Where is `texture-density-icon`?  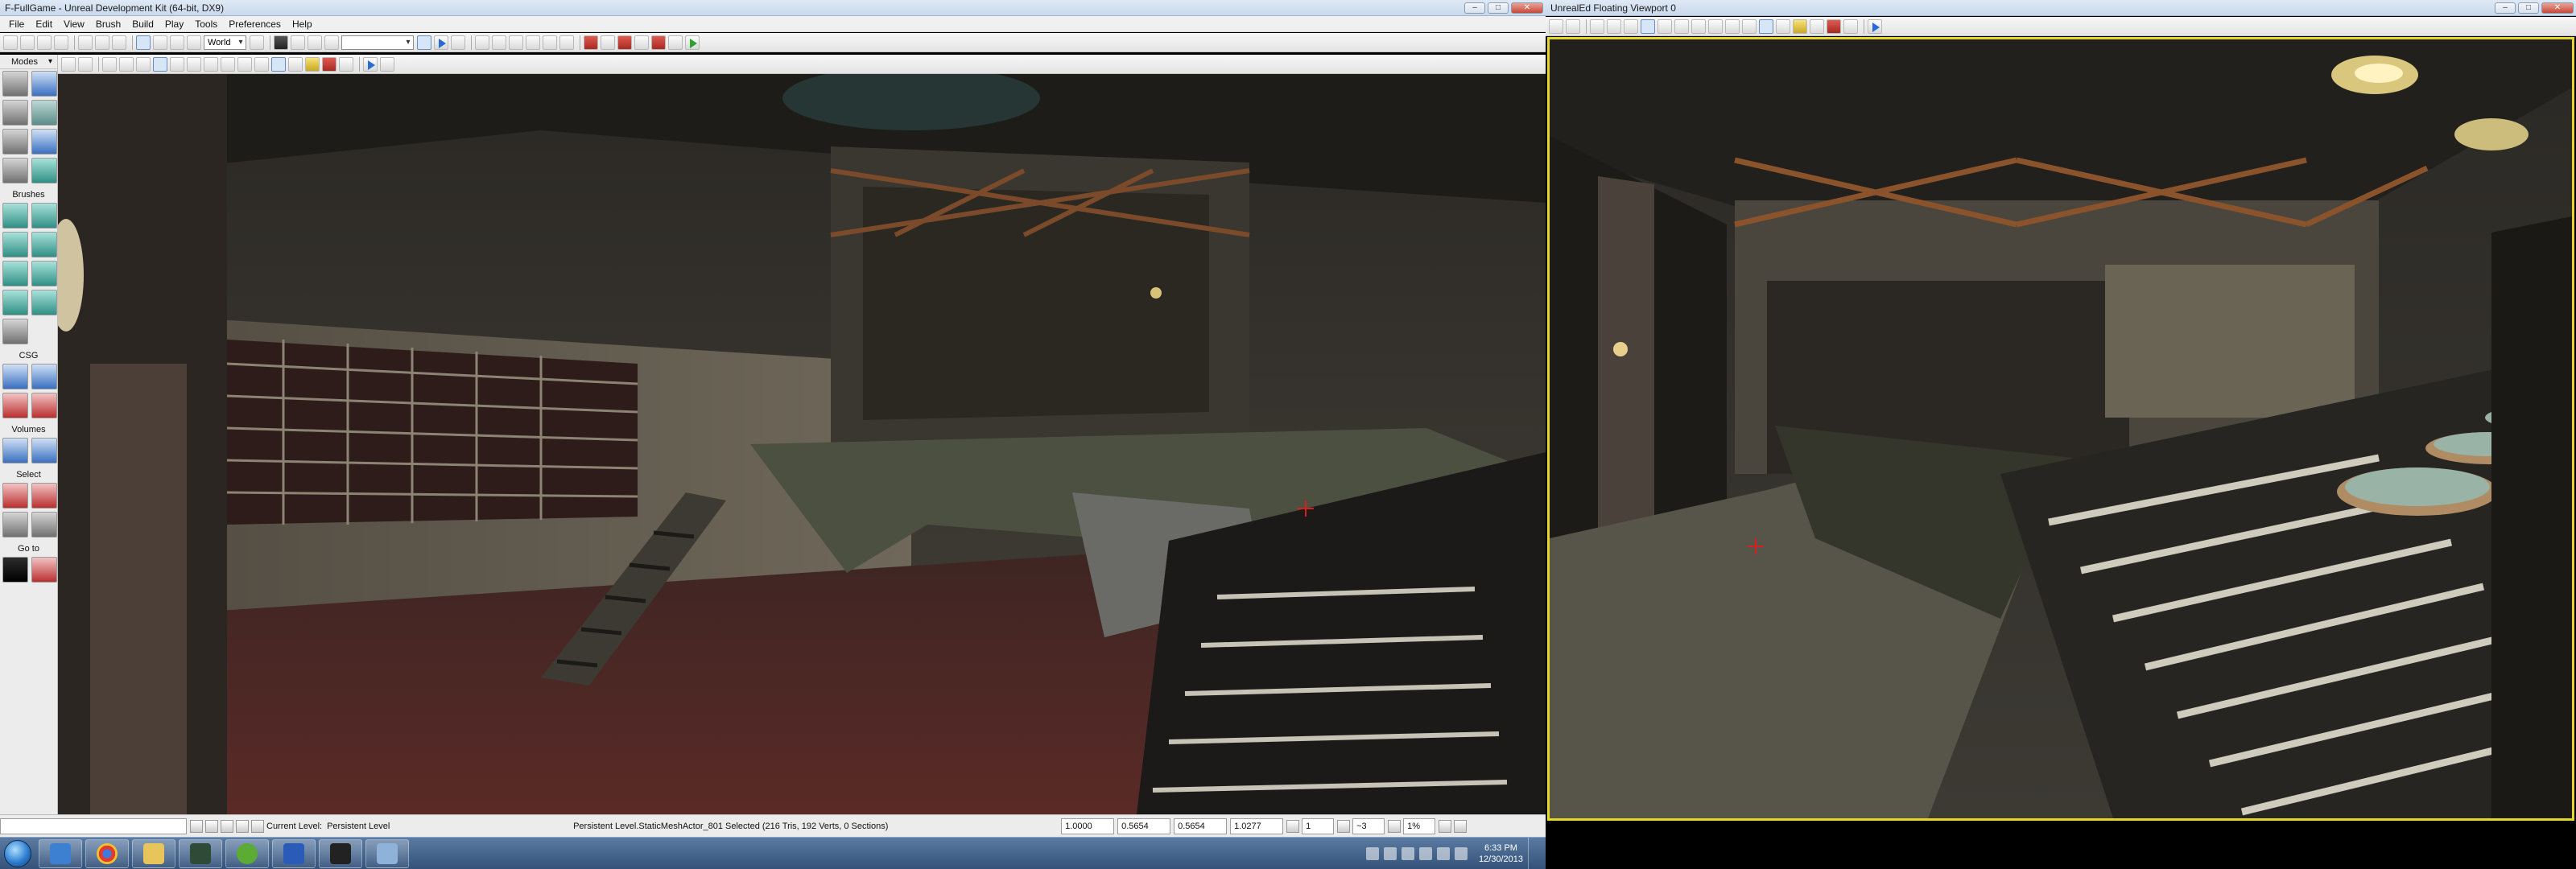 texture-density-icon is located at coordinates (211, 64).